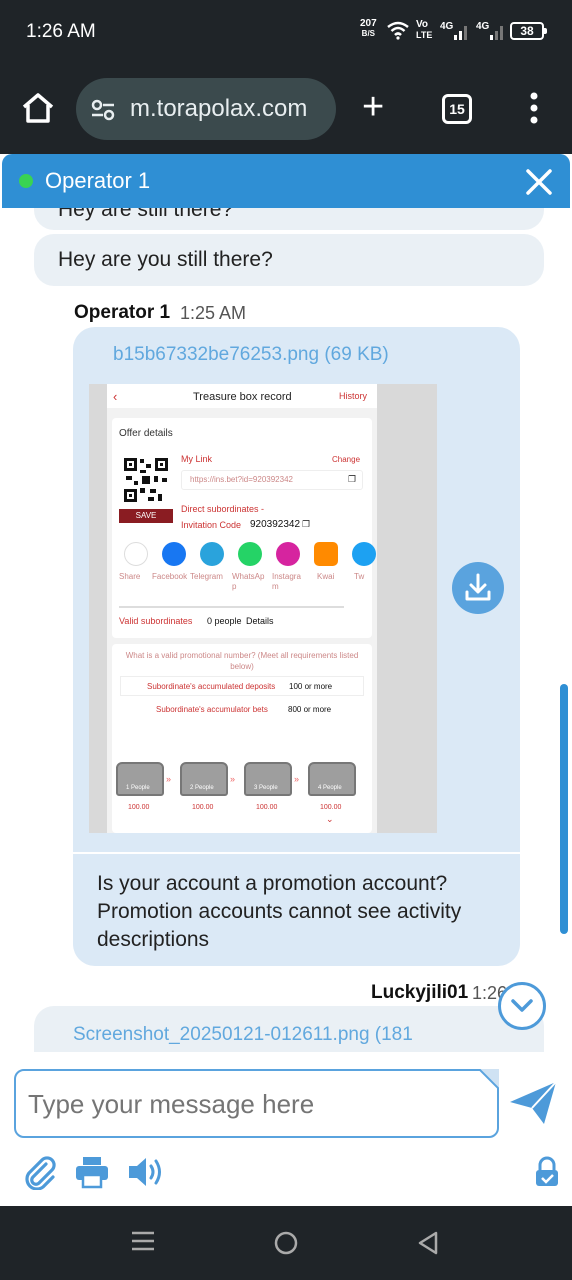  What do you see at coordinates (223, 509) in the screenshot?
I see `direct-sub-label: Direct subordinates -` at bounding box center [223, 509].